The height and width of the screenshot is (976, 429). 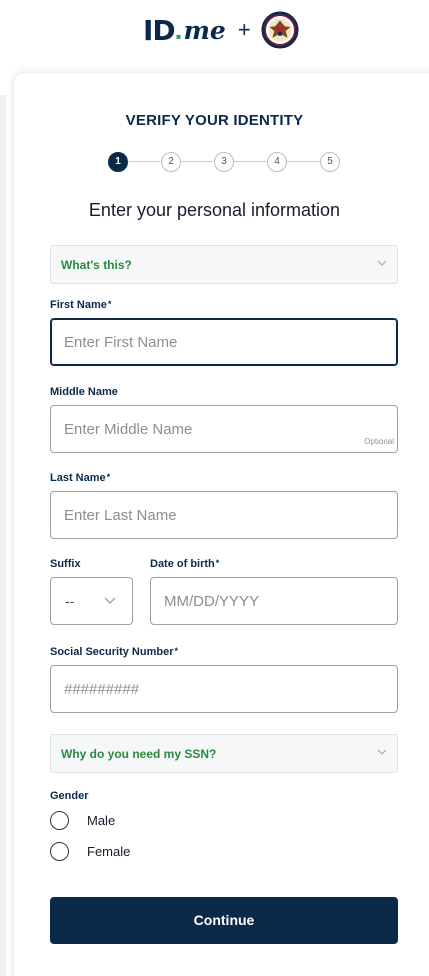 I want to click on first-name-input, so click(x=224, y=342).